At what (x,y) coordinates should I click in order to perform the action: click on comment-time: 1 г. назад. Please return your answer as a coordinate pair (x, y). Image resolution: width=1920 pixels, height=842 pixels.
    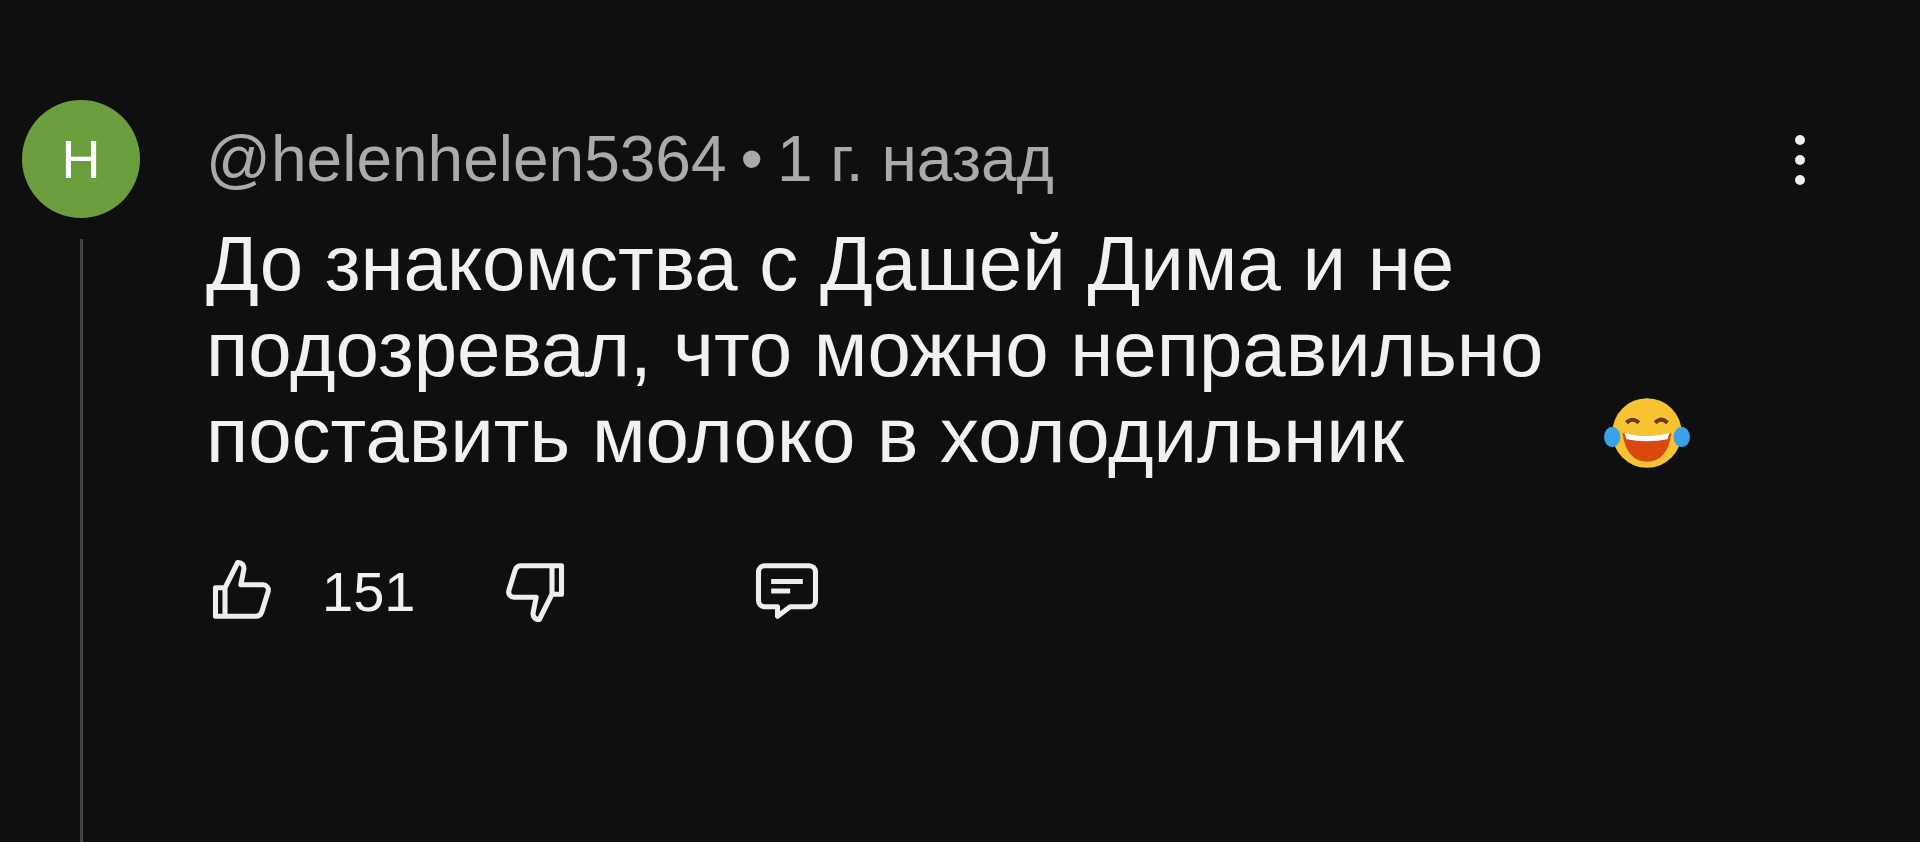
    Looking at the image, I should click on (915, 159).